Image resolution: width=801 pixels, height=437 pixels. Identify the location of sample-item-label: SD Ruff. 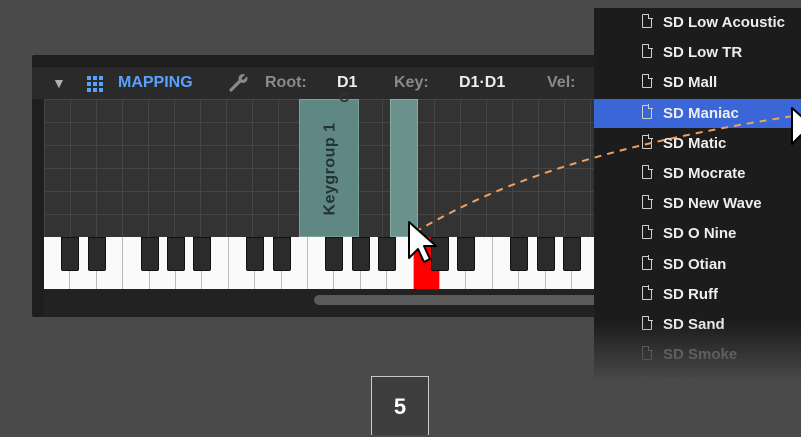
(690, 294).